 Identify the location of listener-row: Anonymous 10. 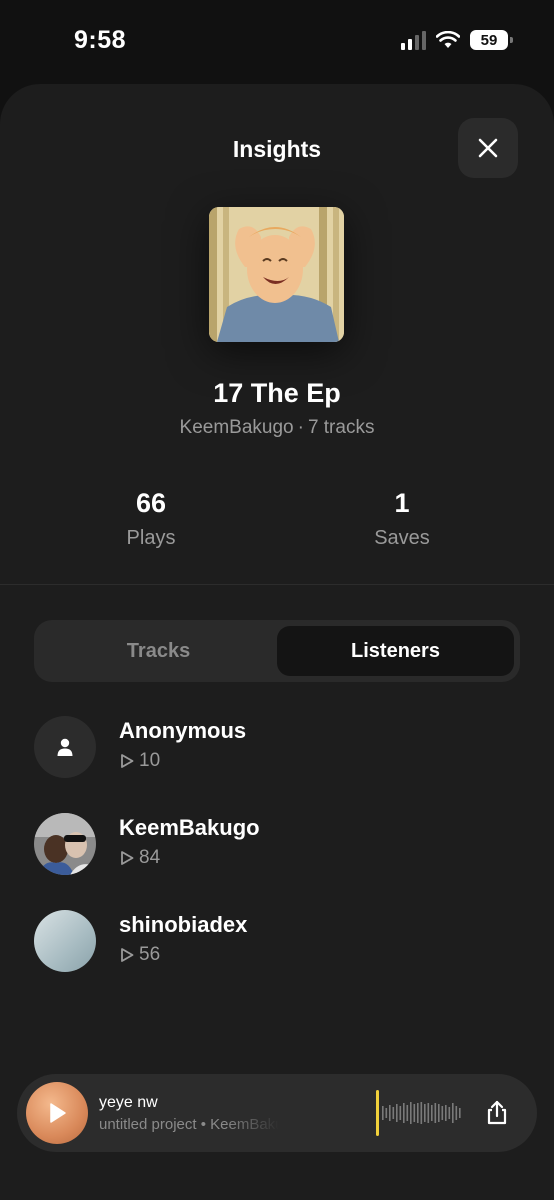
(274, 747).